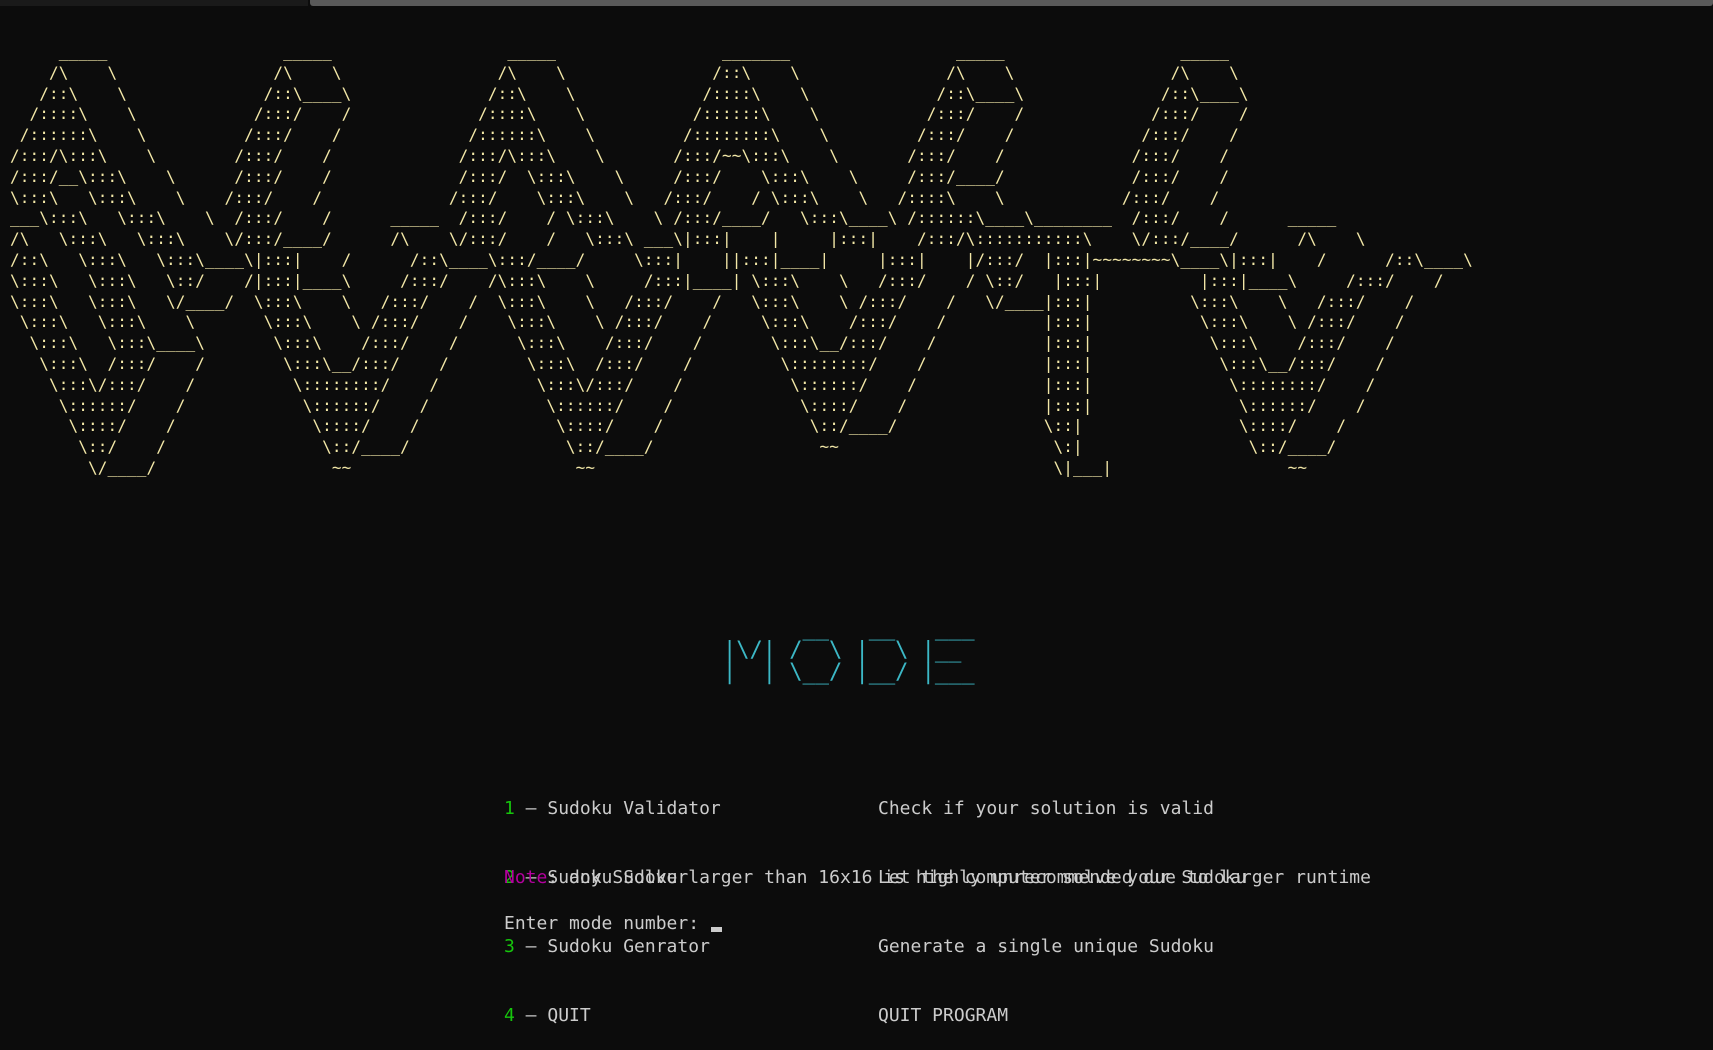 Image resolution: width=1713 pixels, height=1050 pixels. Describe the element at coordinates (875, 1015) in the screenshot. I see `menu-item: 4 – QUIT QUIT PROGRAM` at that location.